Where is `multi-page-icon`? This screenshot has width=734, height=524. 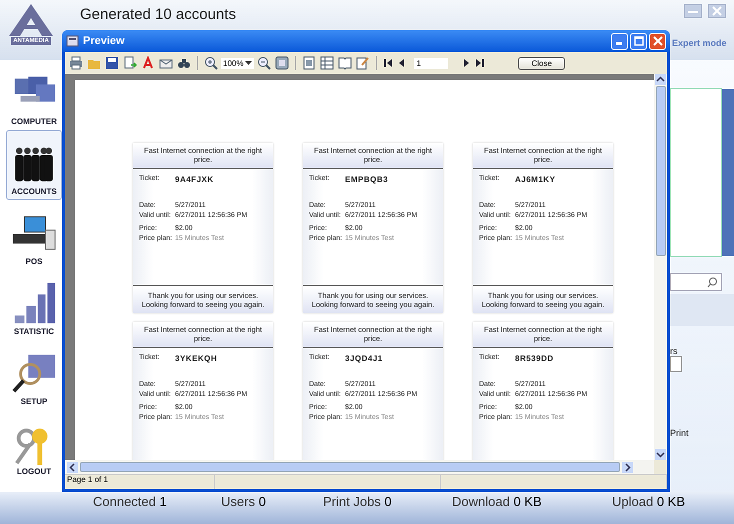
multi-page-icon is located at coordinates (327, 63).